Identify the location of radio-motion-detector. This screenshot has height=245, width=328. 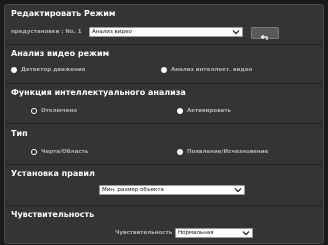
(14, 70).